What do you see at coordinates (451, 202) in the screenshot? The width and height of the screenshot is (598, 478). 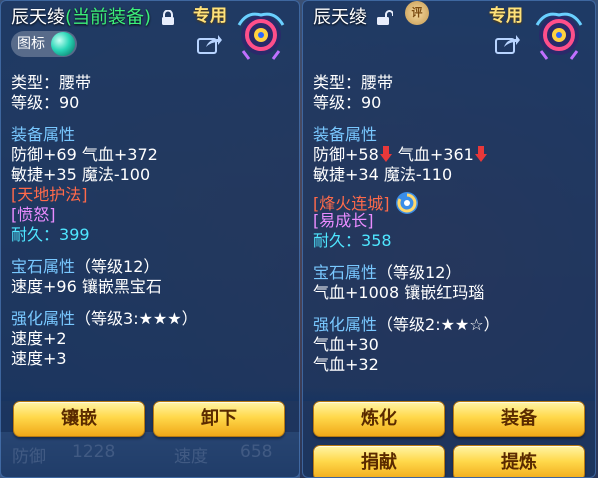 I see `special-skill-line: [烽火连城]` at bounding box center [451, 202].